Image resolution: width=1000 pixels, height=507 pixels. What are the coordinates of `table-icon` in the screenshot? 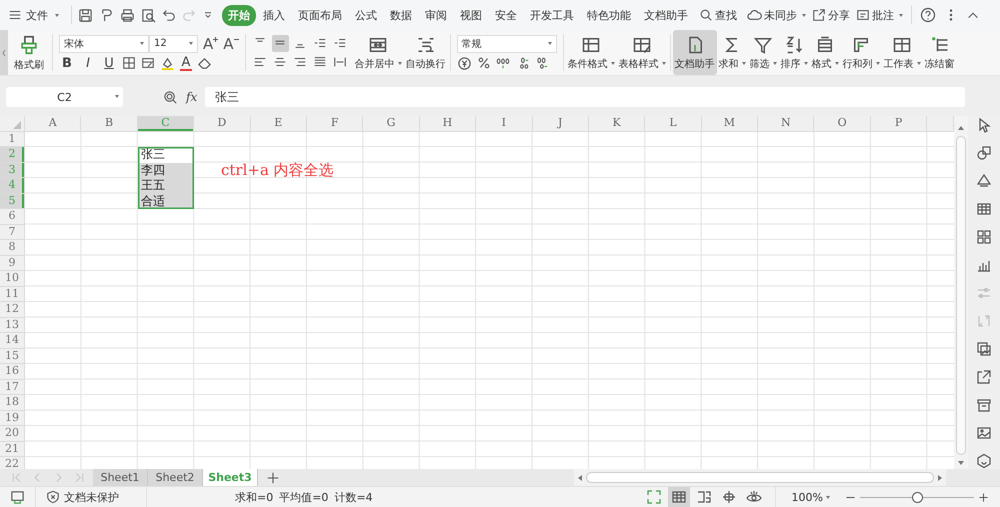 It's located at (984, 209).